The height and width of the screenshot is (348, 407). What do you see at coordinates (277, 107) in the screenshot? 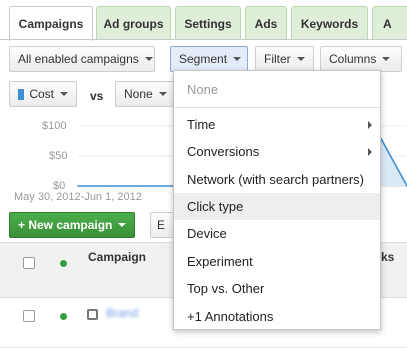
I see `menu-divider` at bounding box center [277, 107].